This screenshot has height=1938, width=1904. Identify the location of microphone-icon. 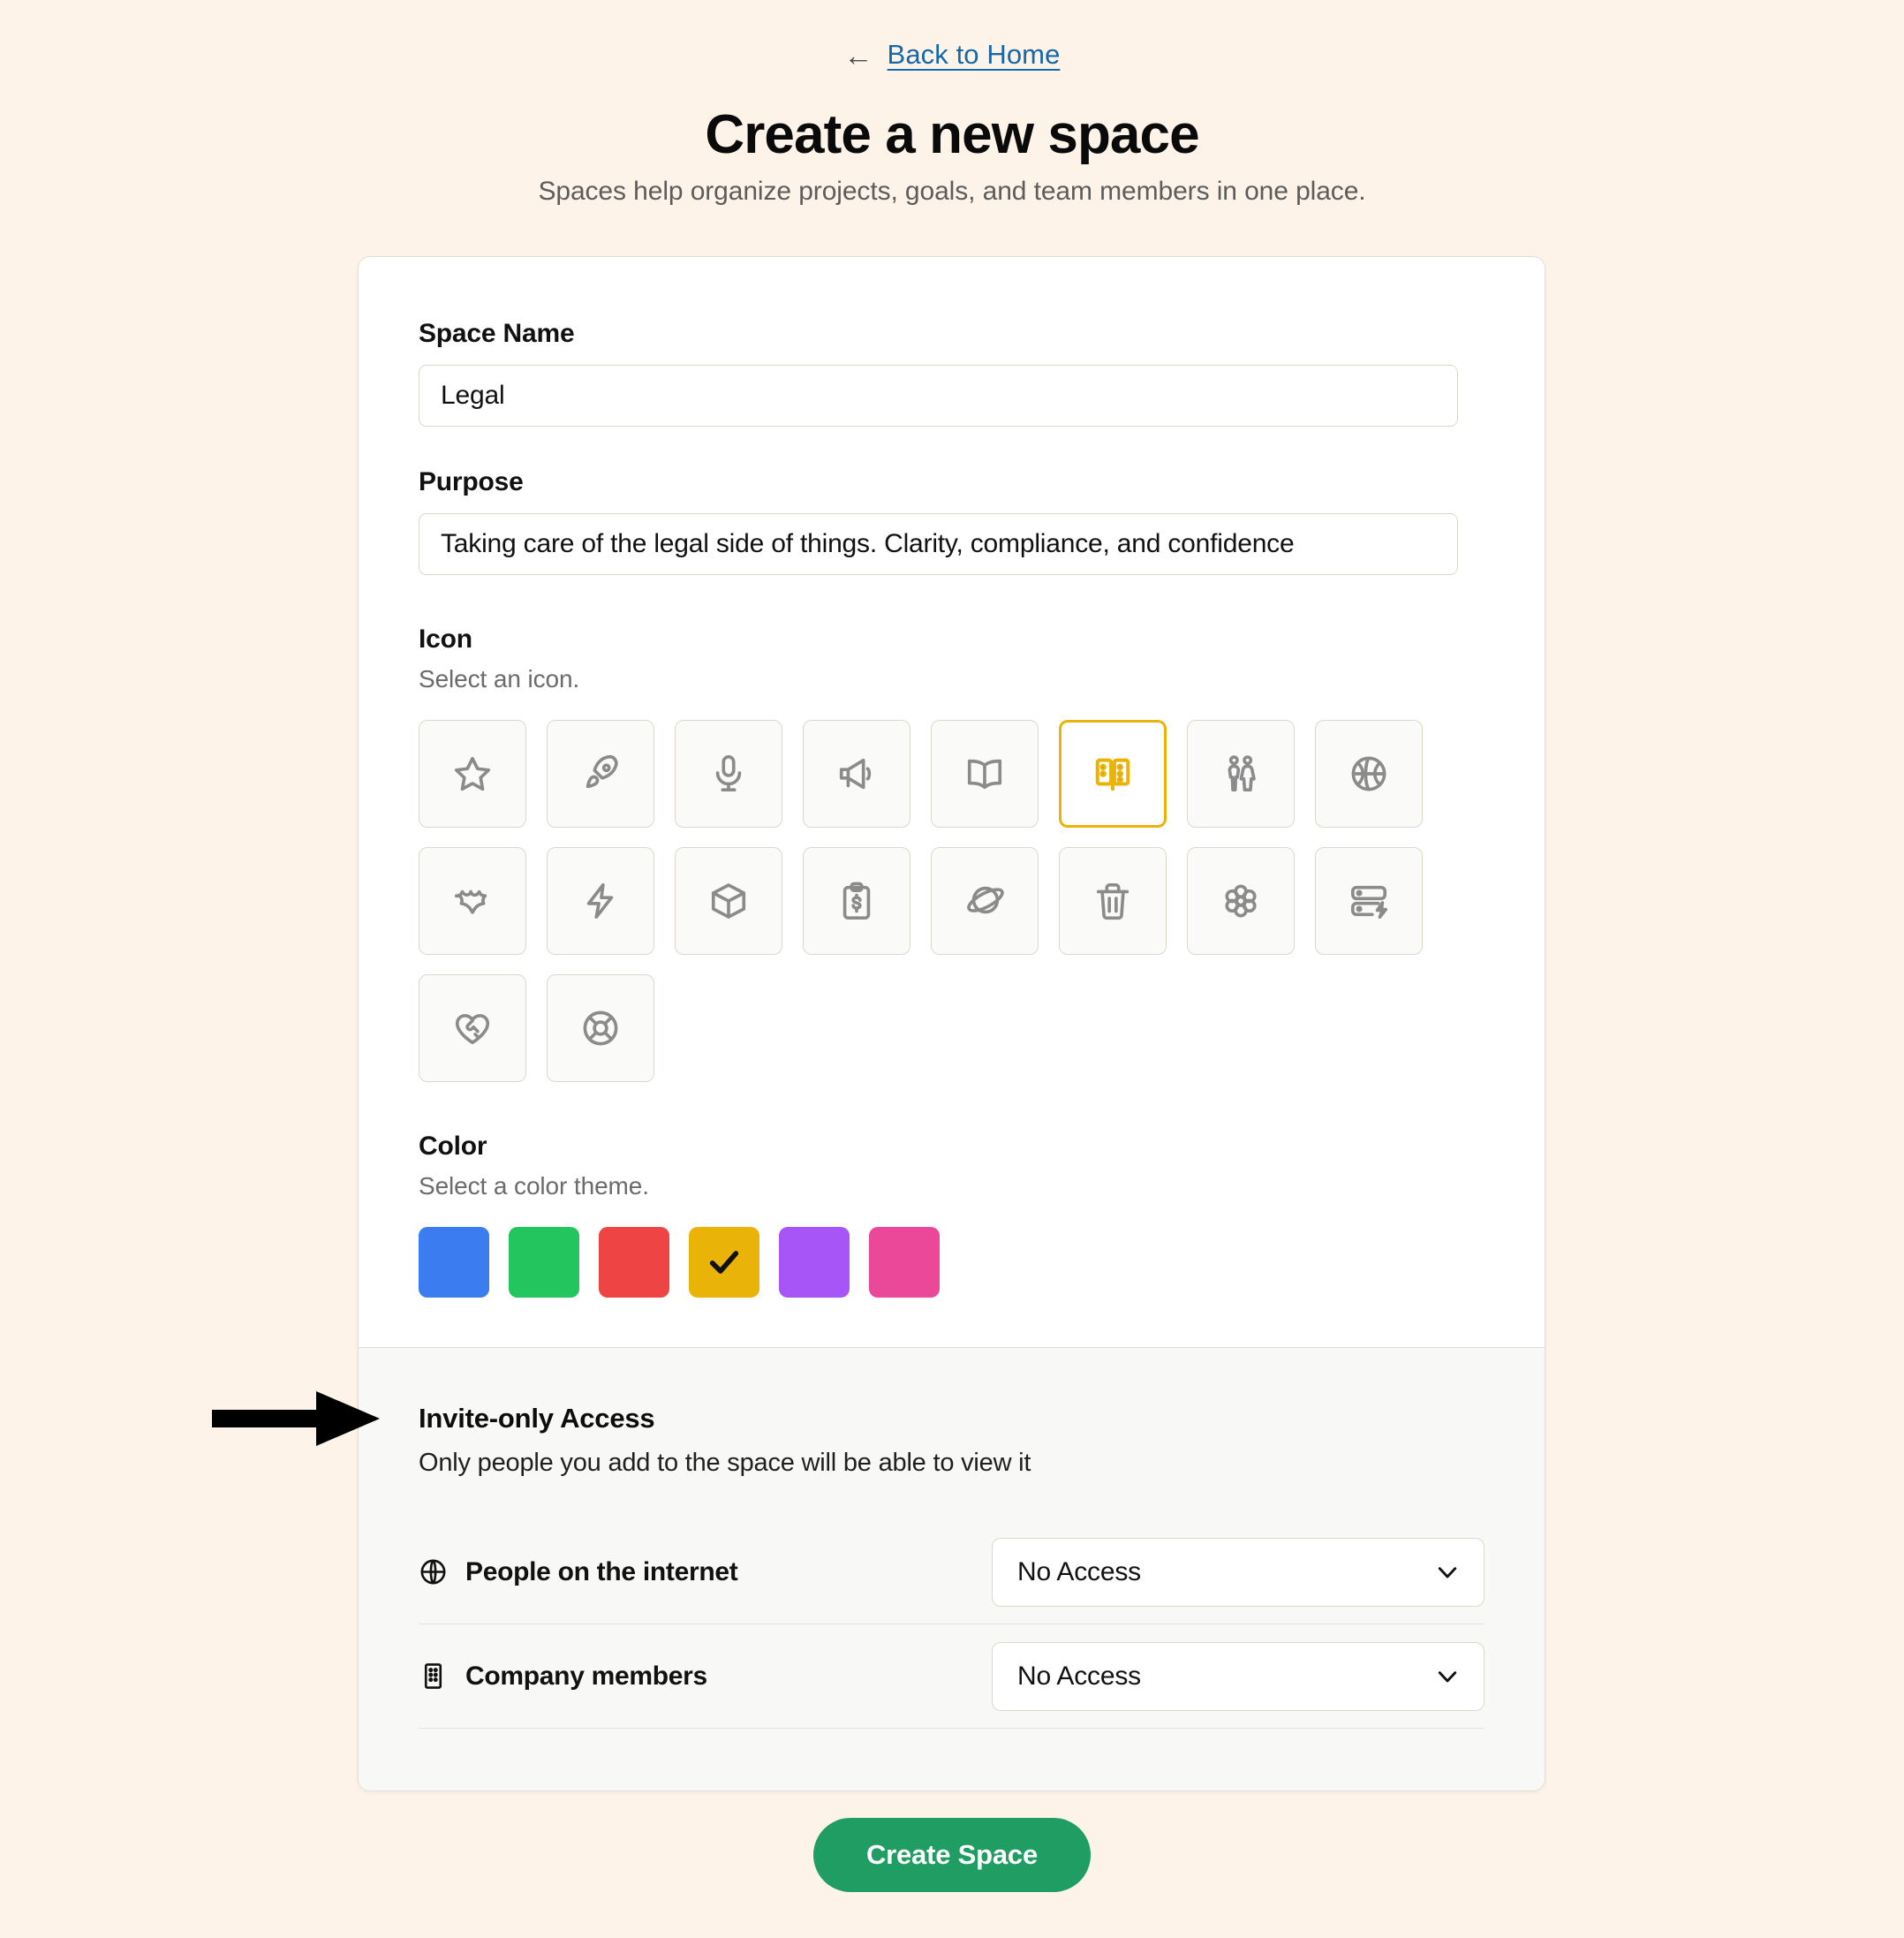
(728, 774).